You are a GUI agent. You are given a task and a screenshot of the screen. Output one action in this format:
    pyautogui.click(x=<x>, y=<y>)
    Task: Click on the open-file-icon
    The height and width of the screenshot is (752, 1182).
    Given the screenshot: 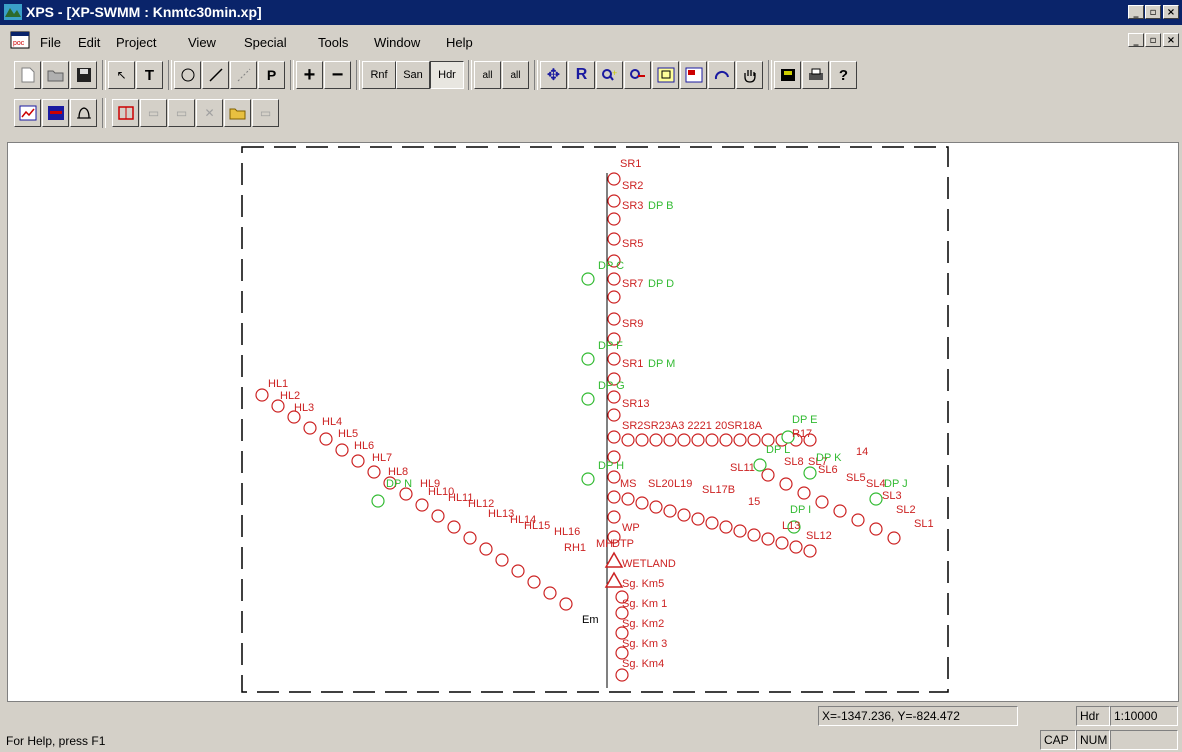 What is the action you would take?
    pyautogui.click(x=237, y=113)
    